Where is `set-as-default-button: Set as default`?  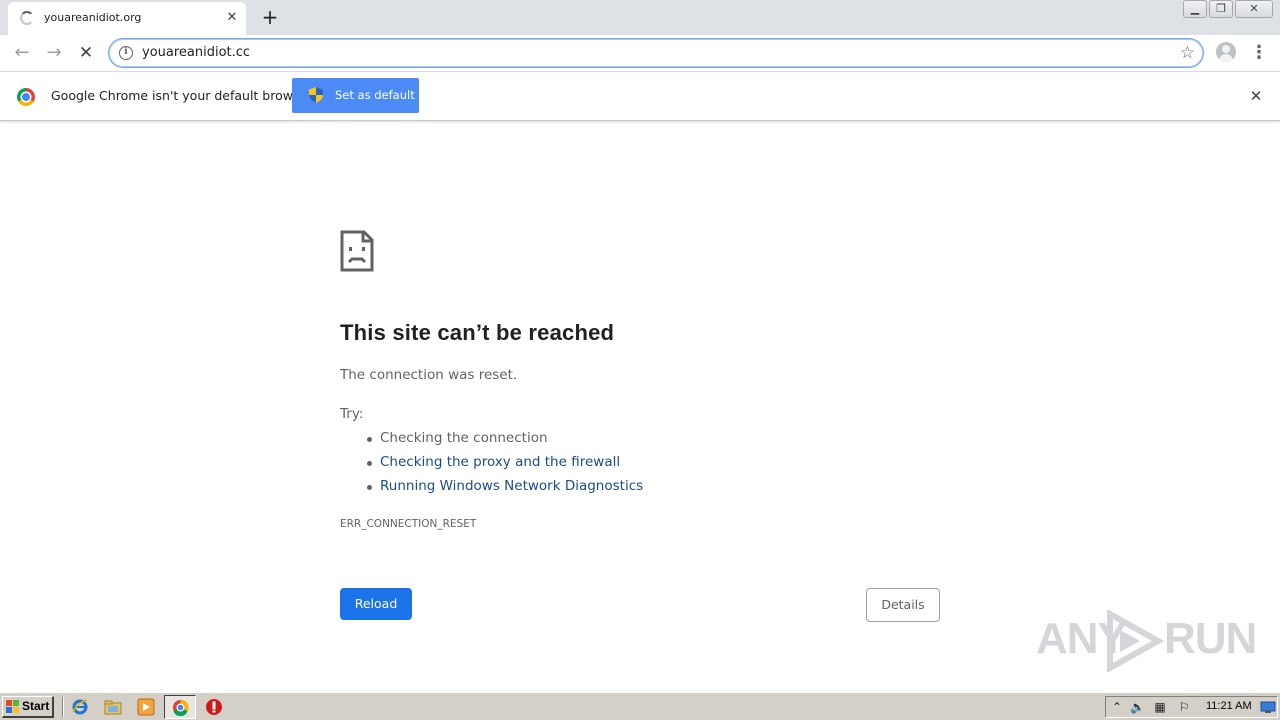
set-as-default-button: Set as default is located at coordinates (355, 95).